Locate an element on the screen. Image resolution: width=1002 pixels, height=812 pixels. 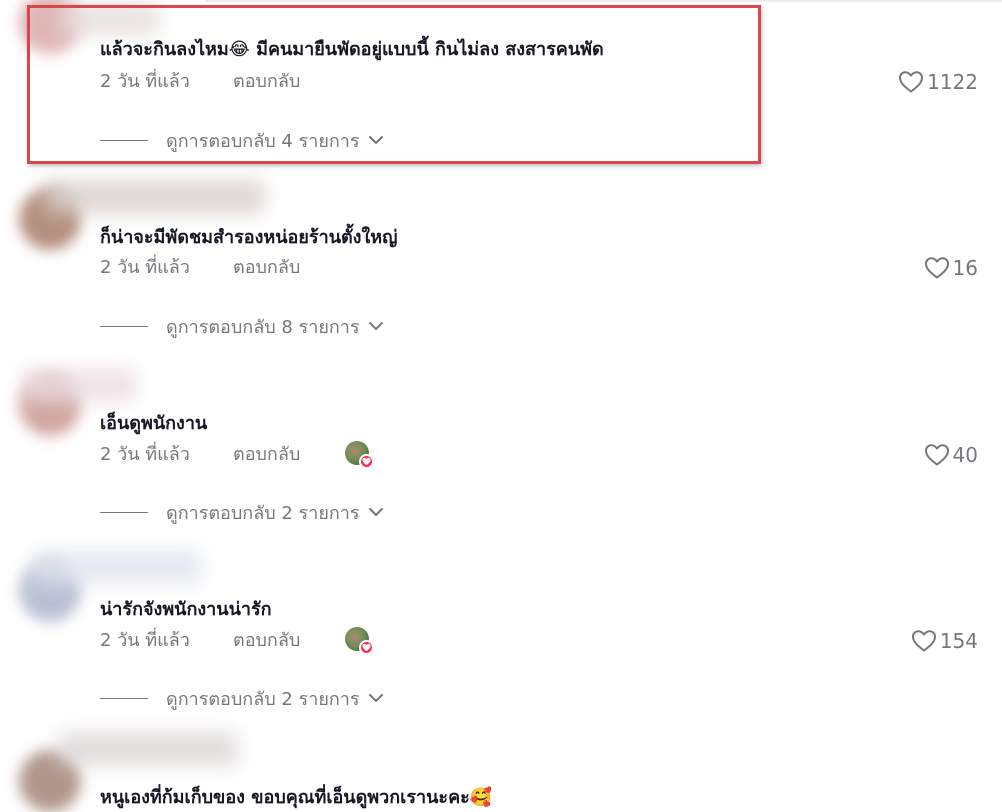
comment-text: เอ็นดูพนักงาน is located at coordinates (154, 423).